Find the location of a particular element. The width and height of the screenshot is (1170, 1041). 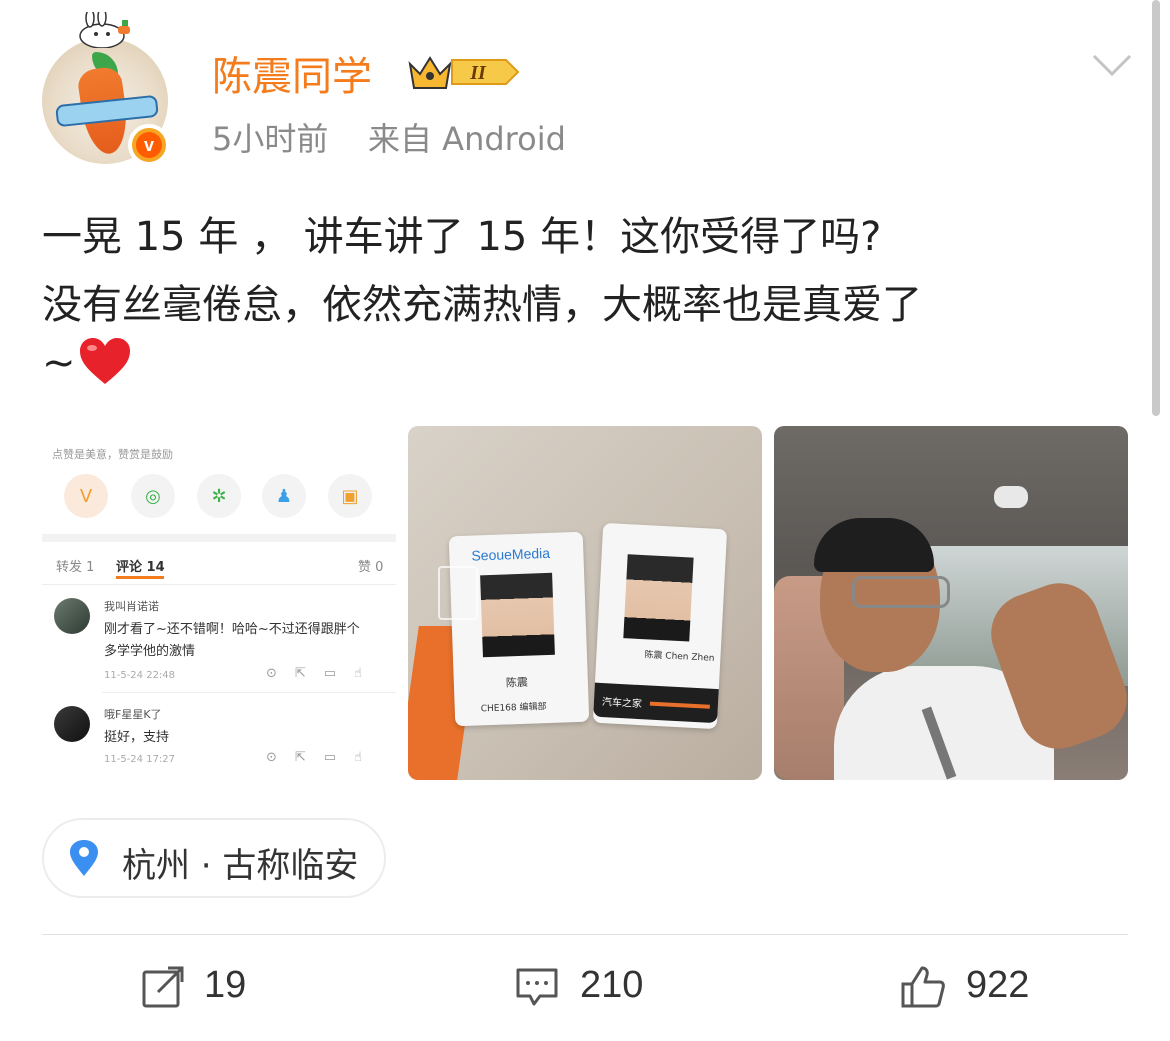

repost-icon is located at coordinates (163, 987).